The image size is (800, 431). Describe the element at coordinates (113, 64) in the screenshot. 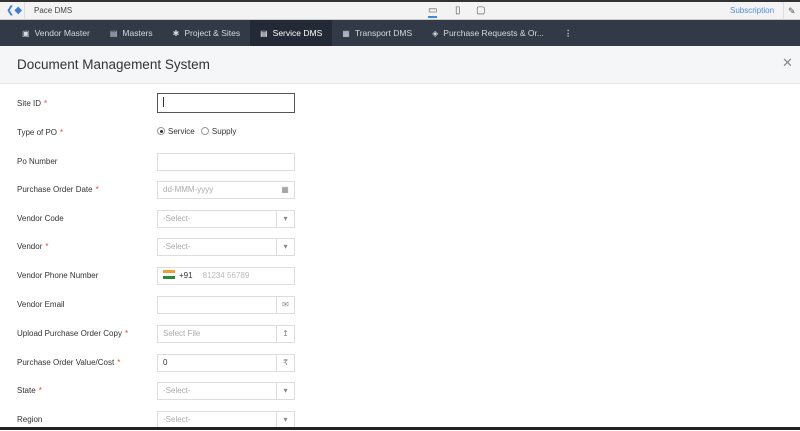

I see `page-title: Document Management System` at that location.